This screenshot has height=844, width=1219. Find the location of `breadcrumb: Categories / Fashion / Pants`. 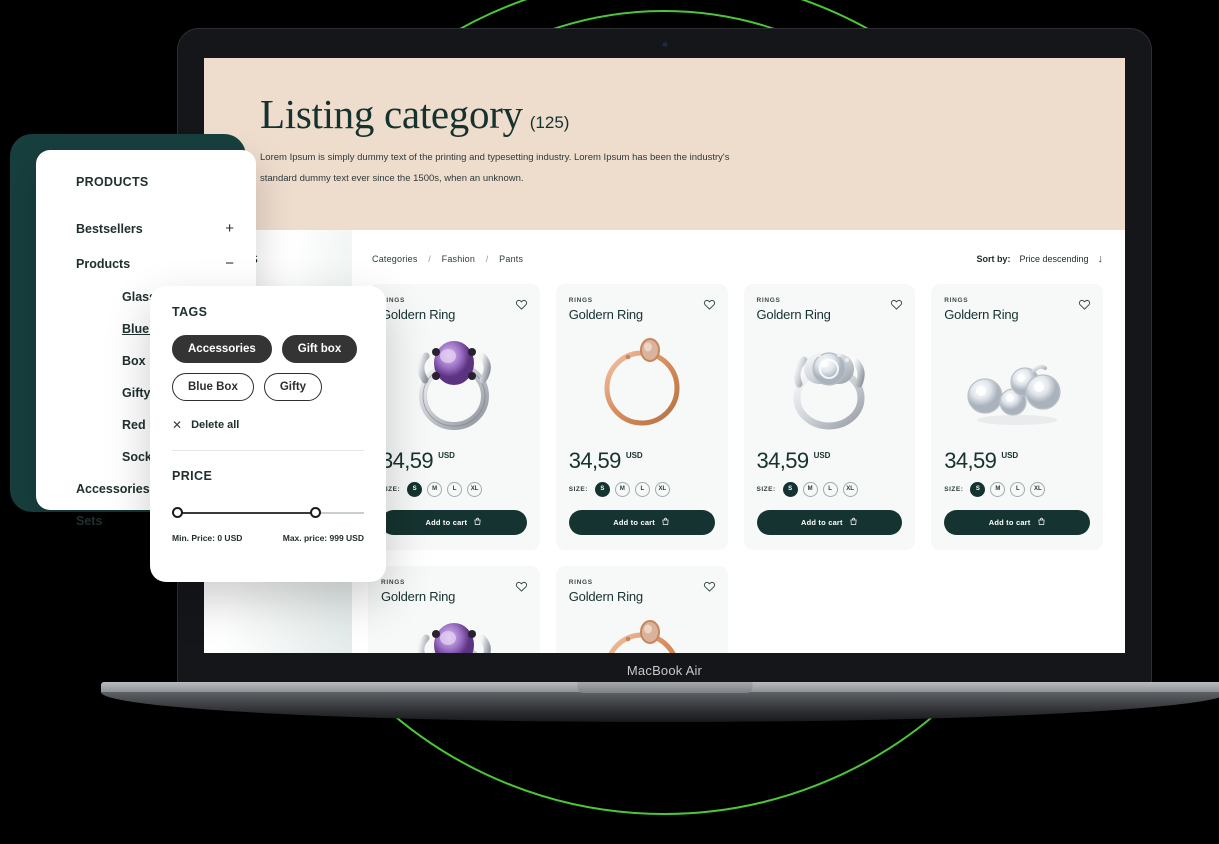

breadcrumb: Categories / Fashion / Pants is located at coordinates (447, 259).